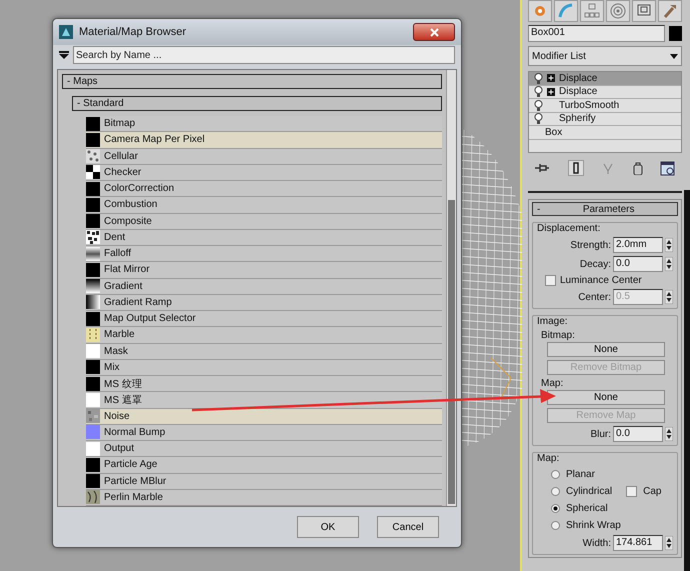 This screenshot has height=571, width=690. I want to click on scrollbar, so click(451, 288).